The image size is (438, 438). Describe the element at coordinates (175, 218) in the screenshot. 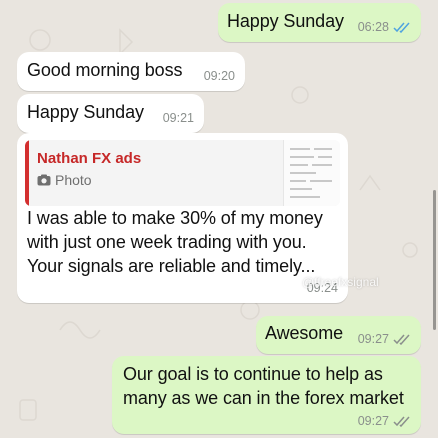

I see `message-line: I was able to make 30% of my money` at that location.